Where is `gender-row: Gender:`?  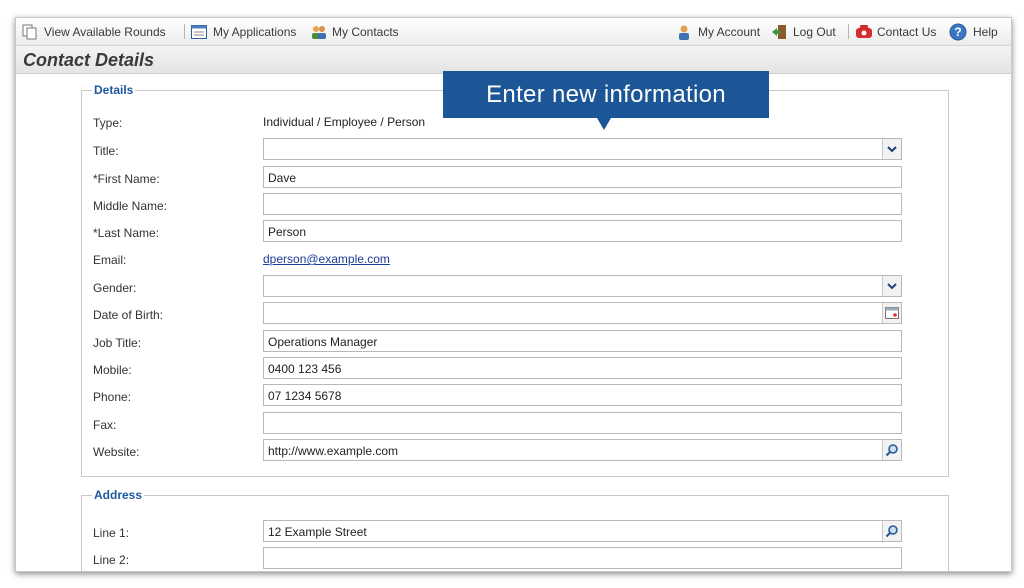 gender-row: Gender: is located at coordinates (515, 287).